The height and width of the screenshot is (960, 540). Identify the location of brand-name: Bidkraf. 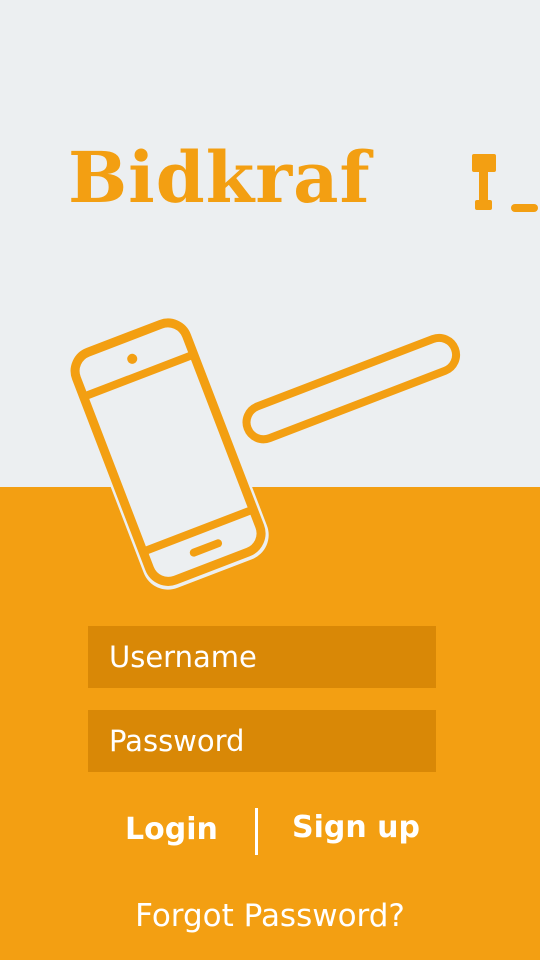
(219, 177).